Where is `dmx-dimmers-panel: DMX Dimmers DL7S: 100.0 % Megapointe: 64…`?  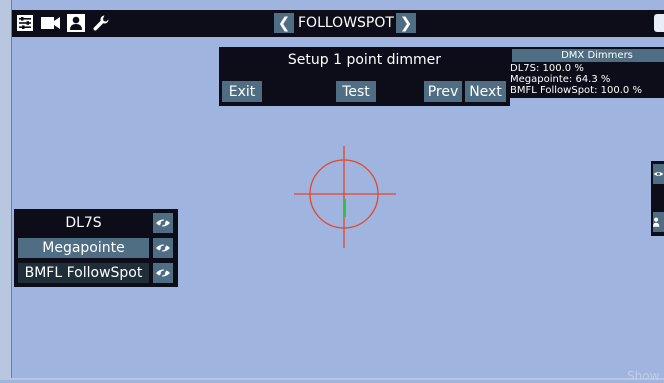 dmx-dimmers-panel: DMX Dimmers DL7S: 100.0 % Megapointe: 64… is located at coordinates (587, 72).